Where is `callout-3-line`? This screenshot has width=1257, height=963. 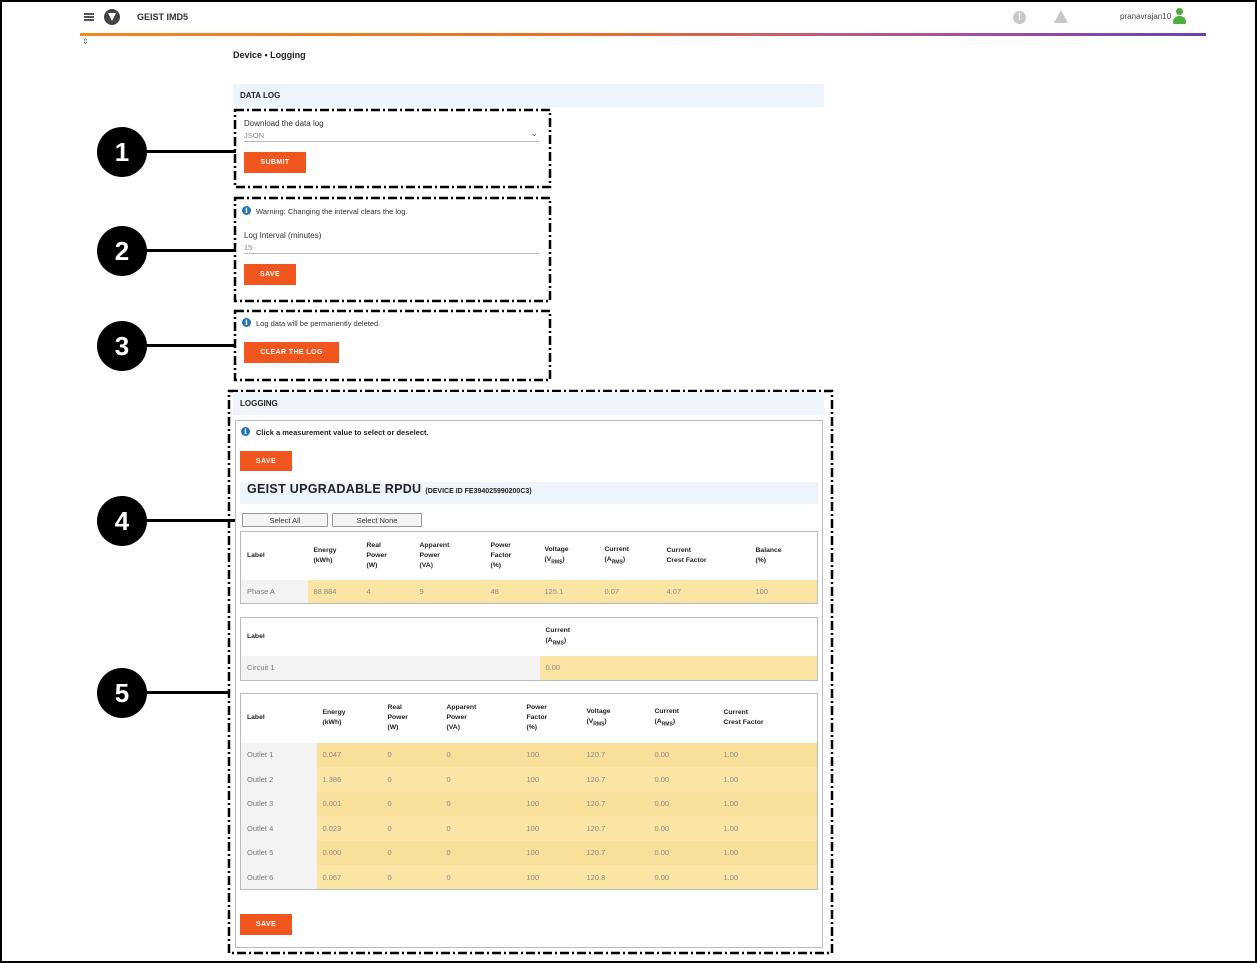
callout-3-line is located at coordinates (191, 345).